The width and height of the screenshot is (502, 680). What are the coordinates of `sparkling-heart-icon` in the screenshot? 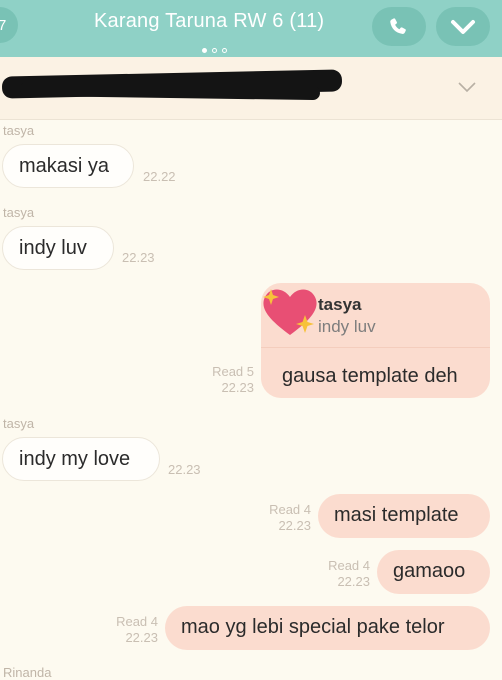 It's located at (290, 312).